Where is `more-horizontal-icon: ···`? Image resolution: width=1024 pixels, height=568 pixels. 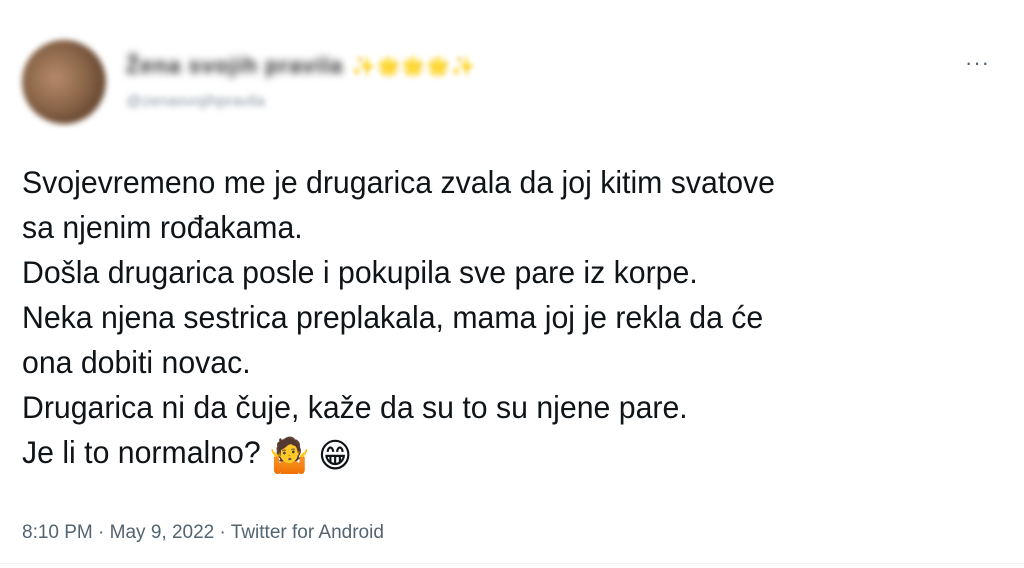 more-horizontal-icon: ··· is located at coordinates (977, 62).